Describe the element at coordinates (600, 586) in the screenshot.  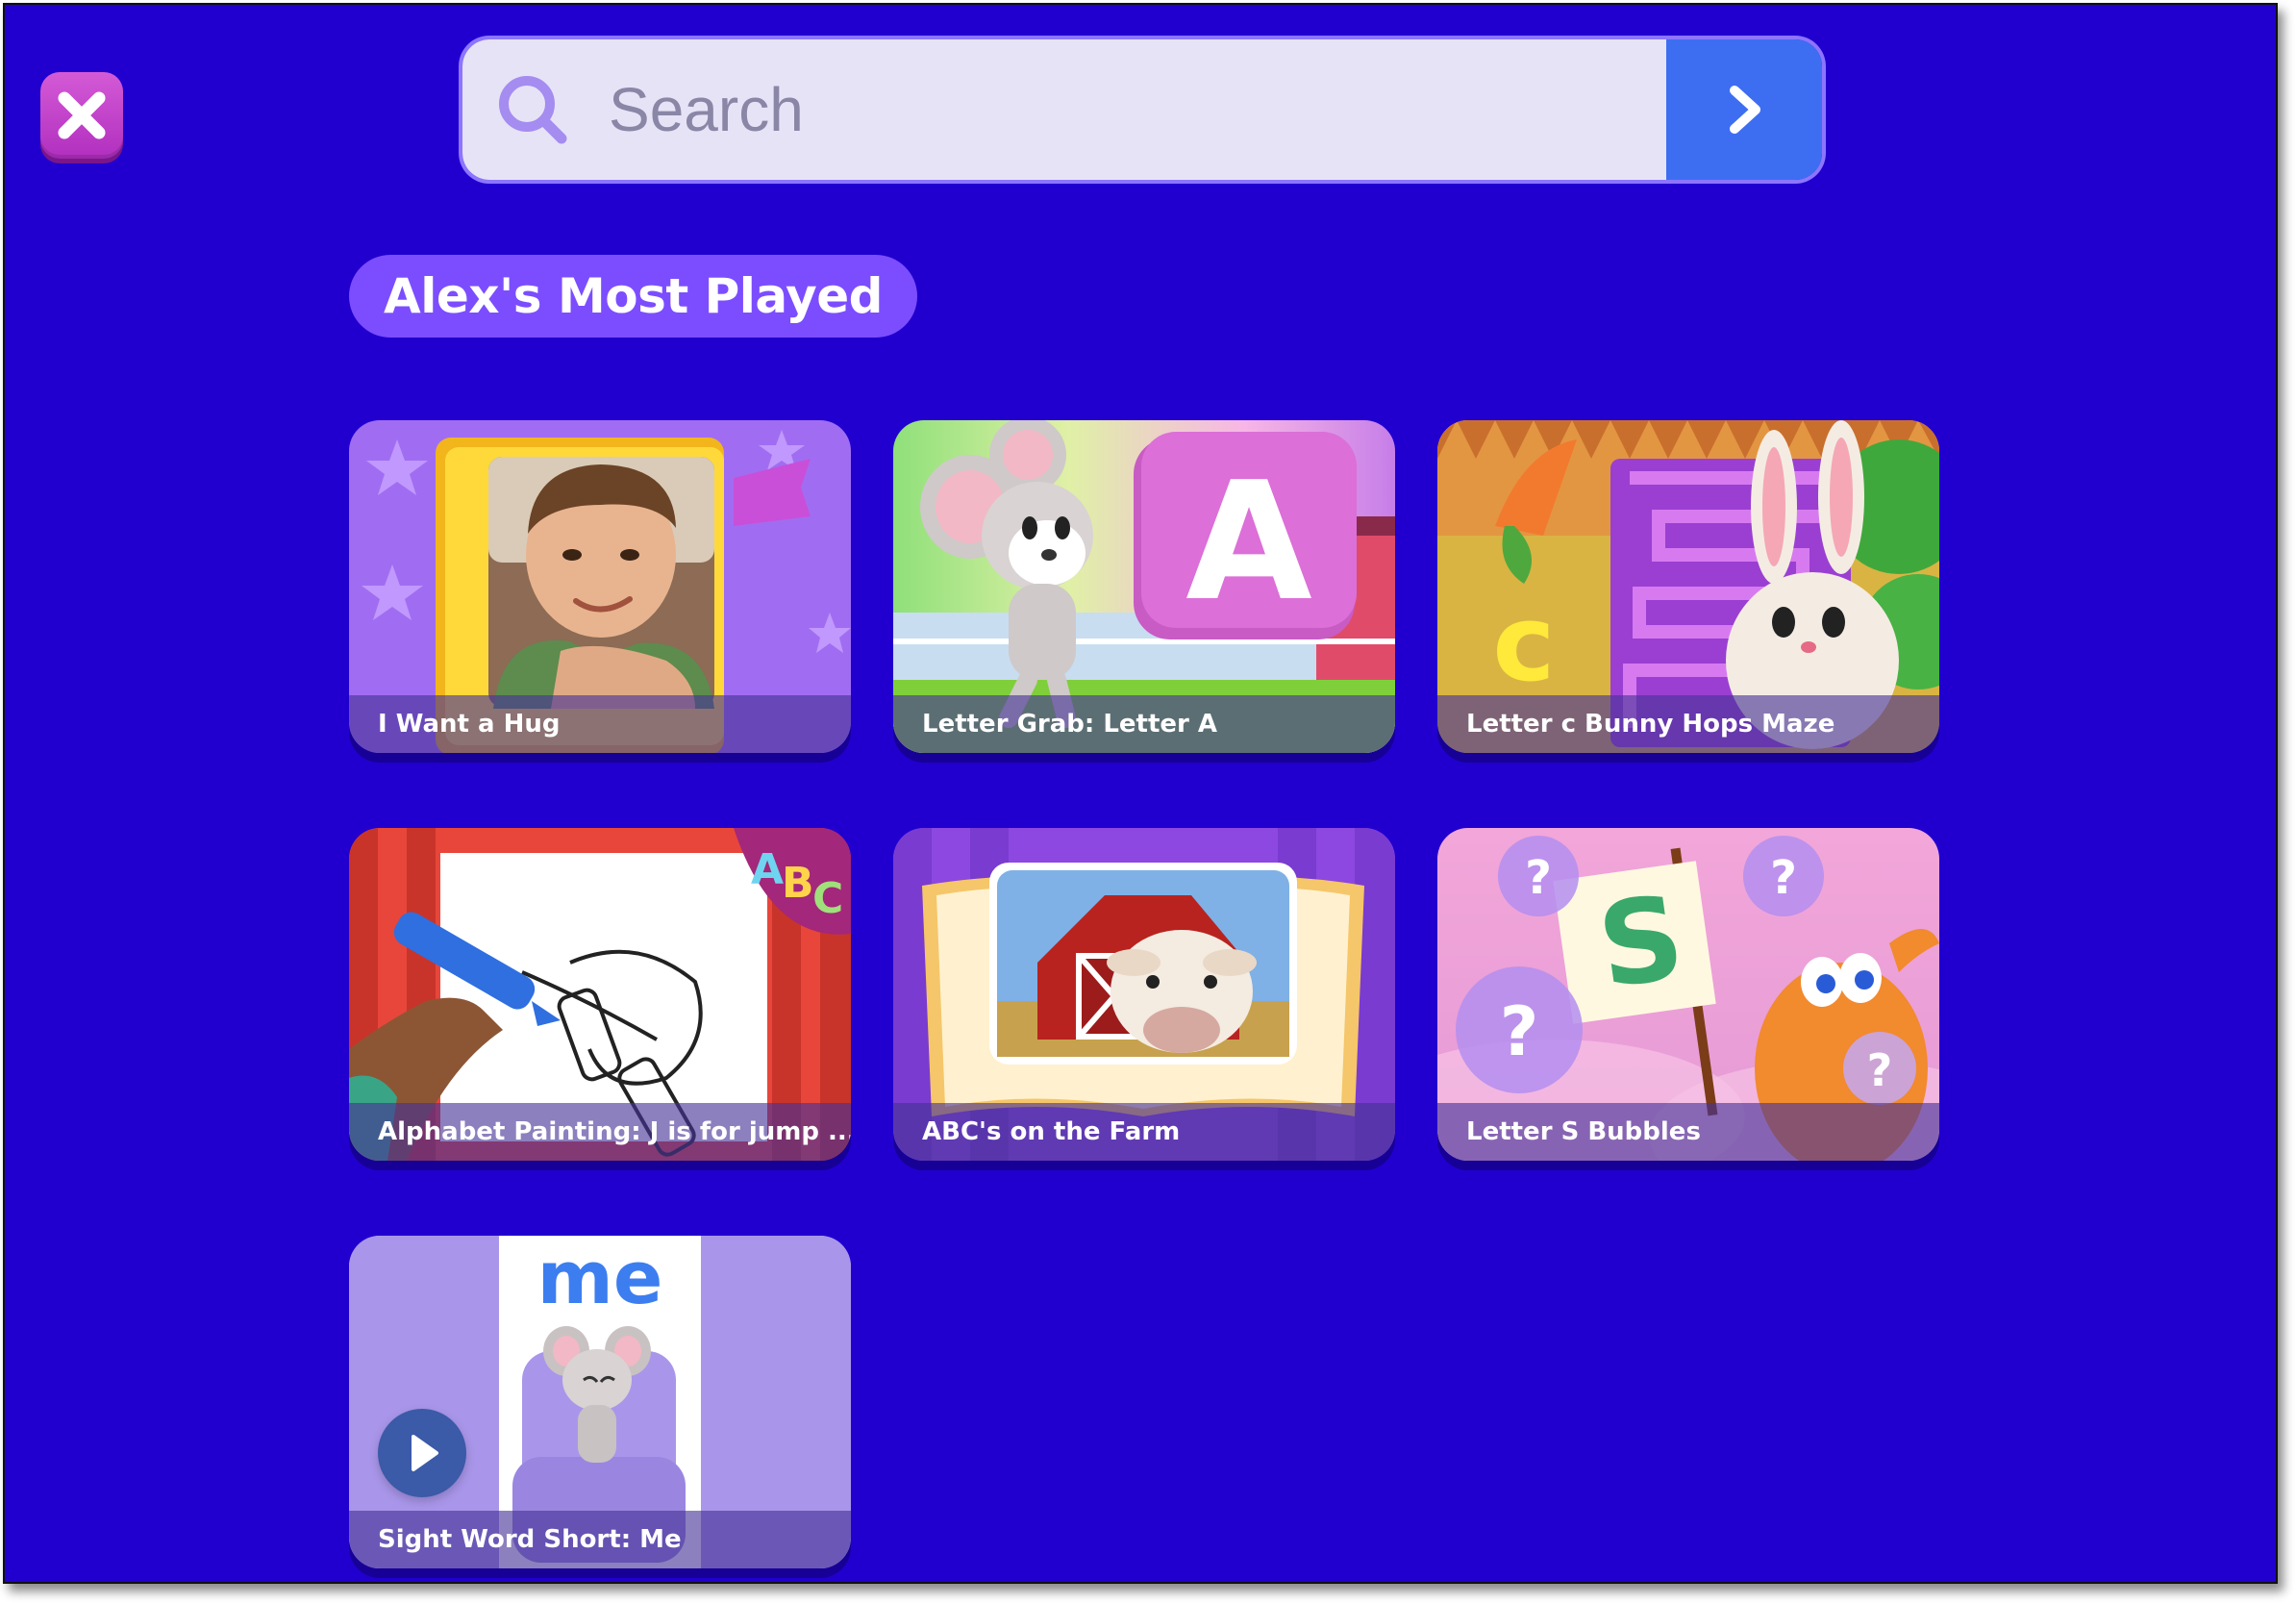
I see `activity-card: I Want a Hug` at that location.